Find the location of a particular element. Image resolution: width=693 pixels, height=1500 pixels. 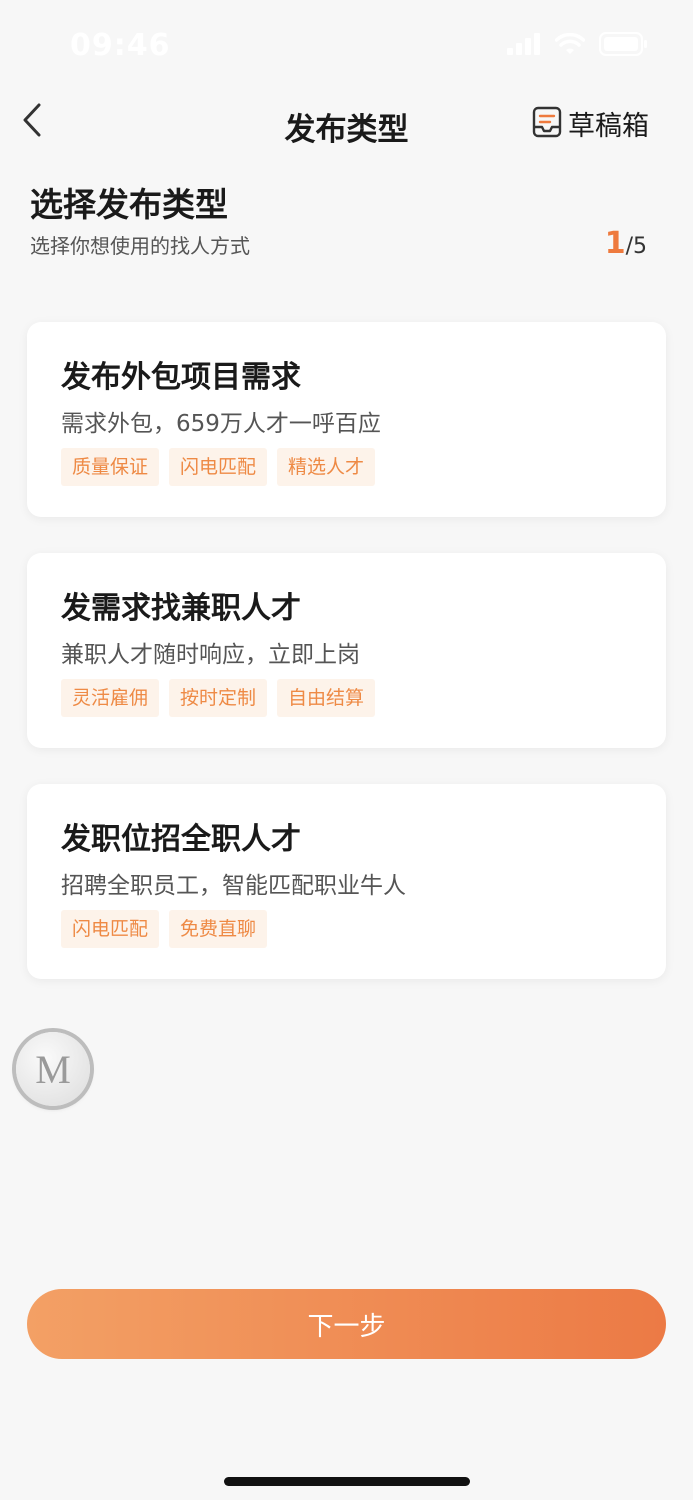

card-description: 招聘全职员工，智能匹配职业牛人 is located at coordinates (233, 886).